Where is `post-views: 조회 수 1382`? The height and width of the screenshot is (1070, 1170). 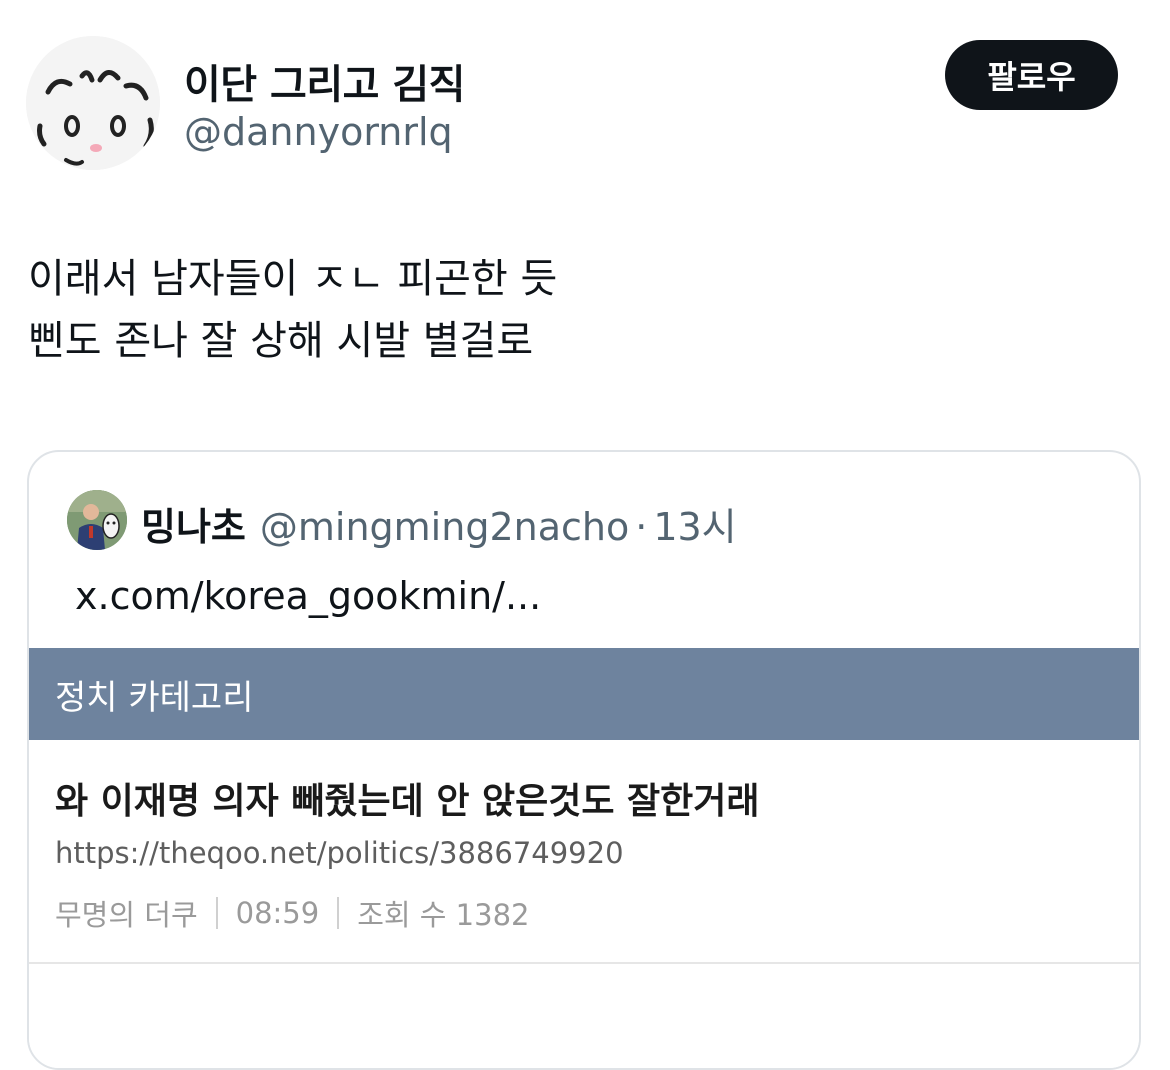
post-views: 조회 수 1382 is located at coordinates (443, 915).